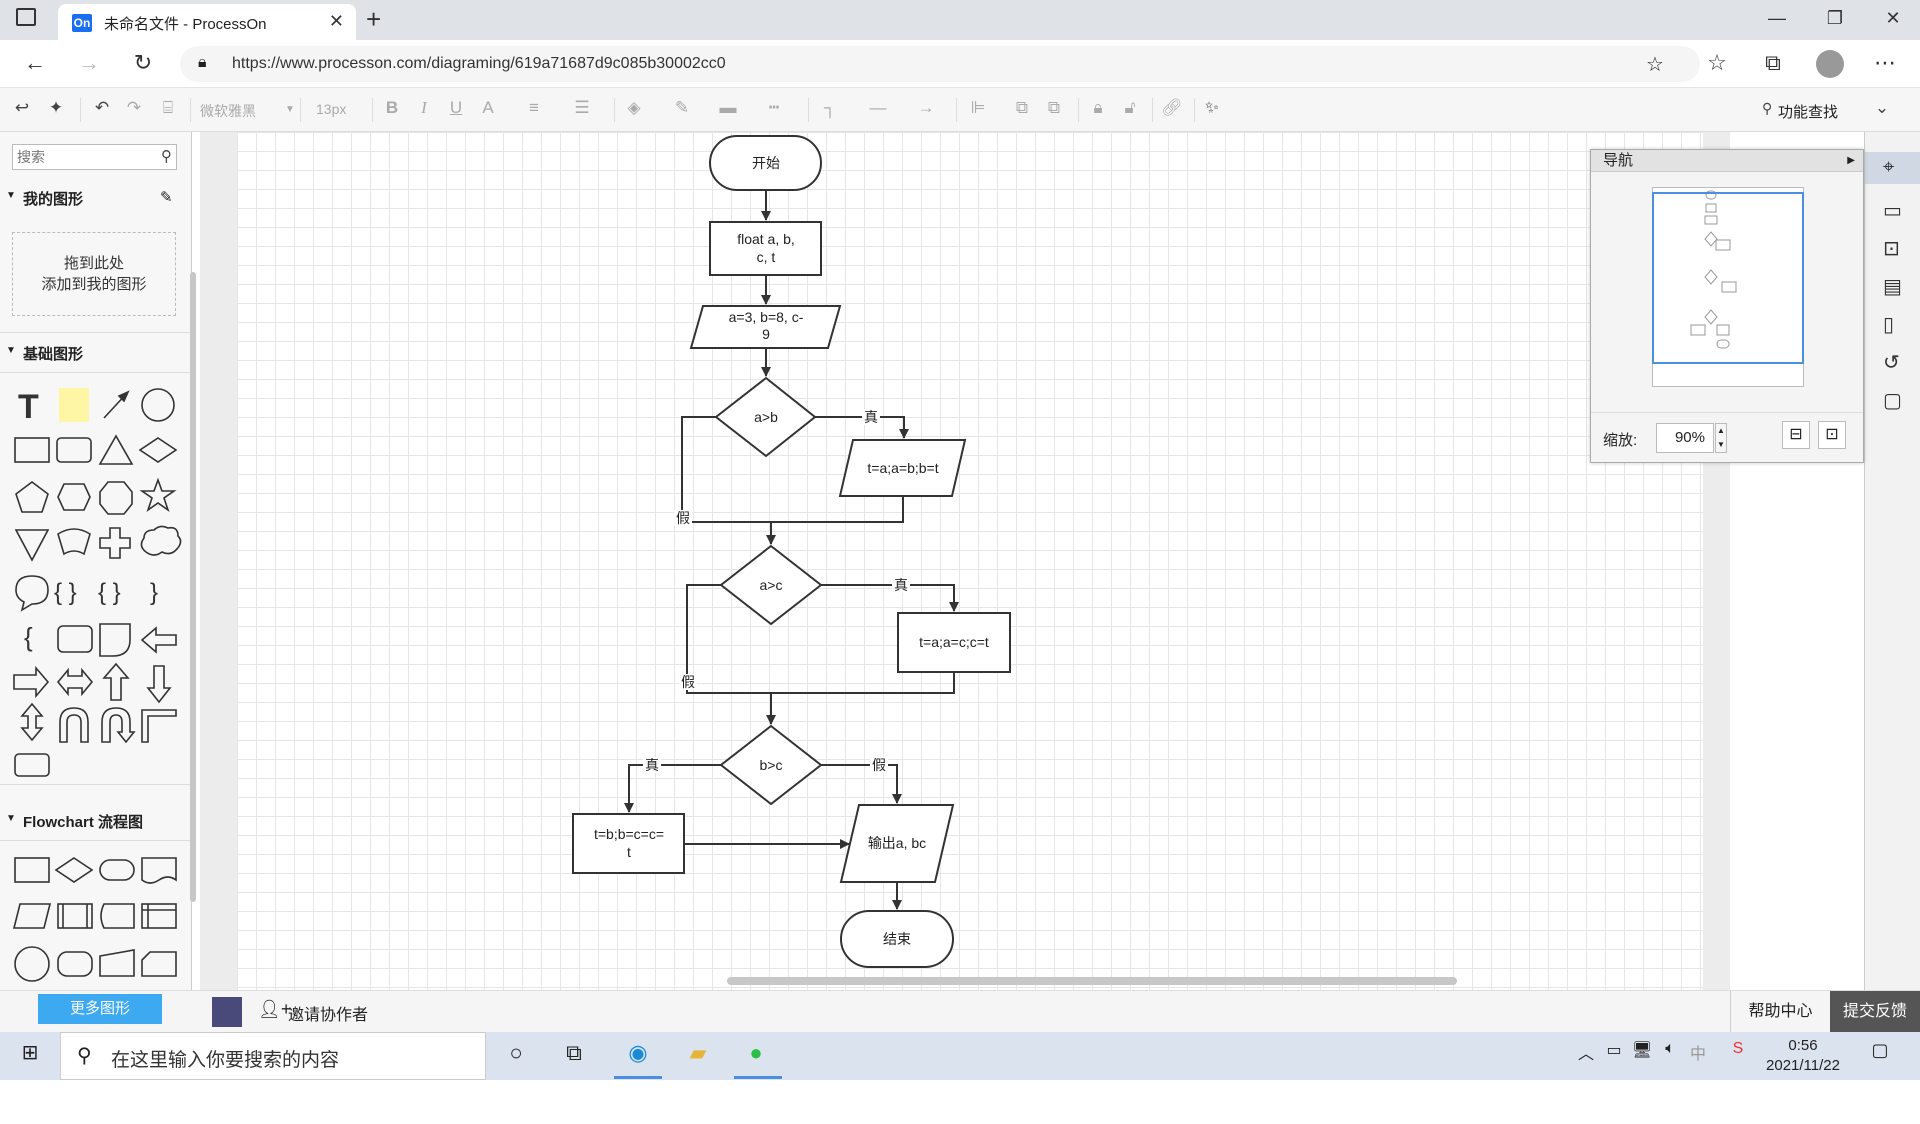  I want to click on restore-icon: ❐, so click(1835, 18).